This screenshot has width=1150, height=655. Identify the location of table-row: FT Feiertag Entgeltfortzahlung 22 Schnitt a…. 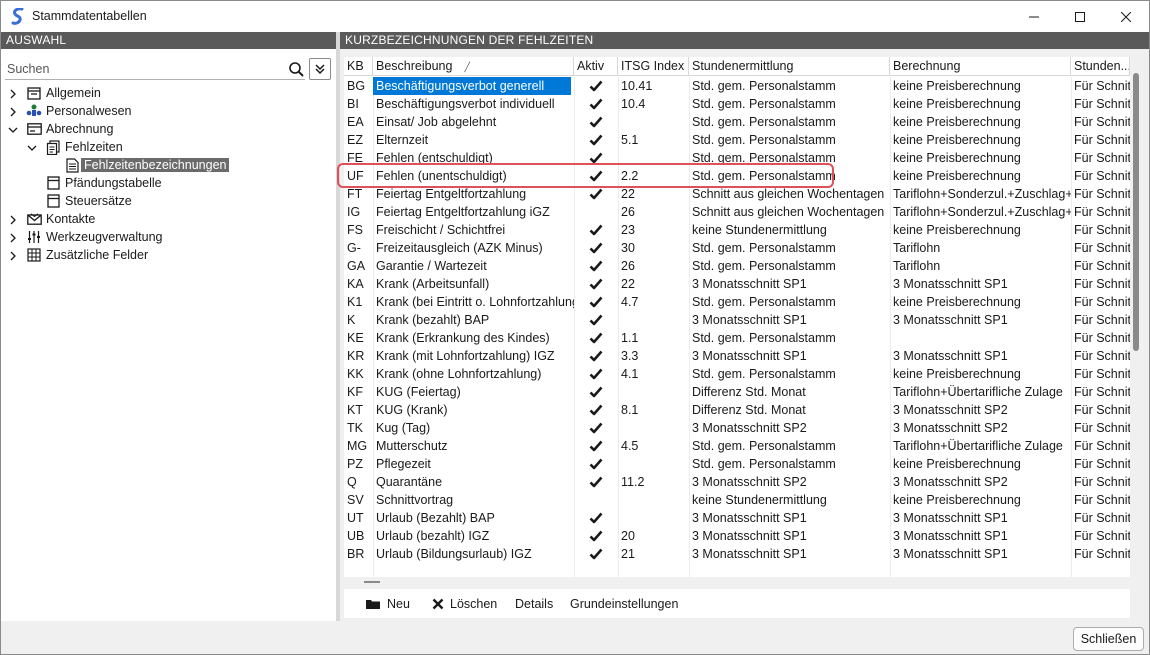
(737, 194).